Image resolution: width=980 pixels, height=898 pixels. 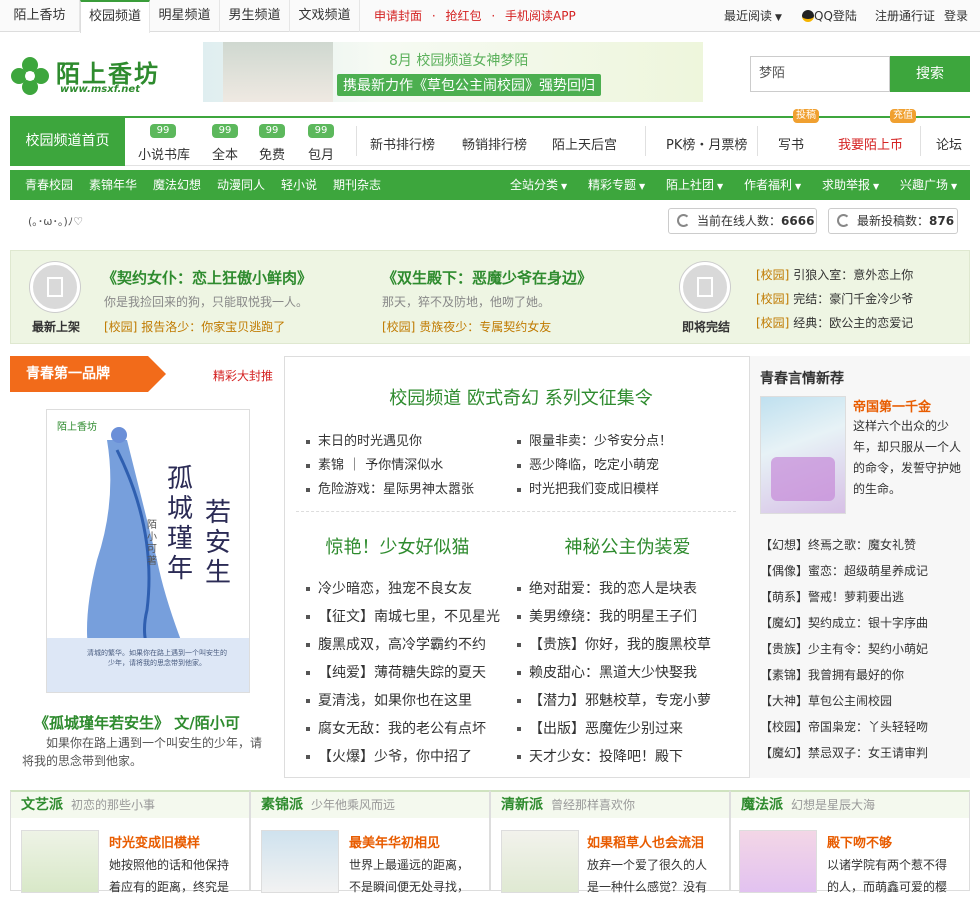 I want to click on genre-book-title: 最美年华初相见, so click(x=394, y=841).